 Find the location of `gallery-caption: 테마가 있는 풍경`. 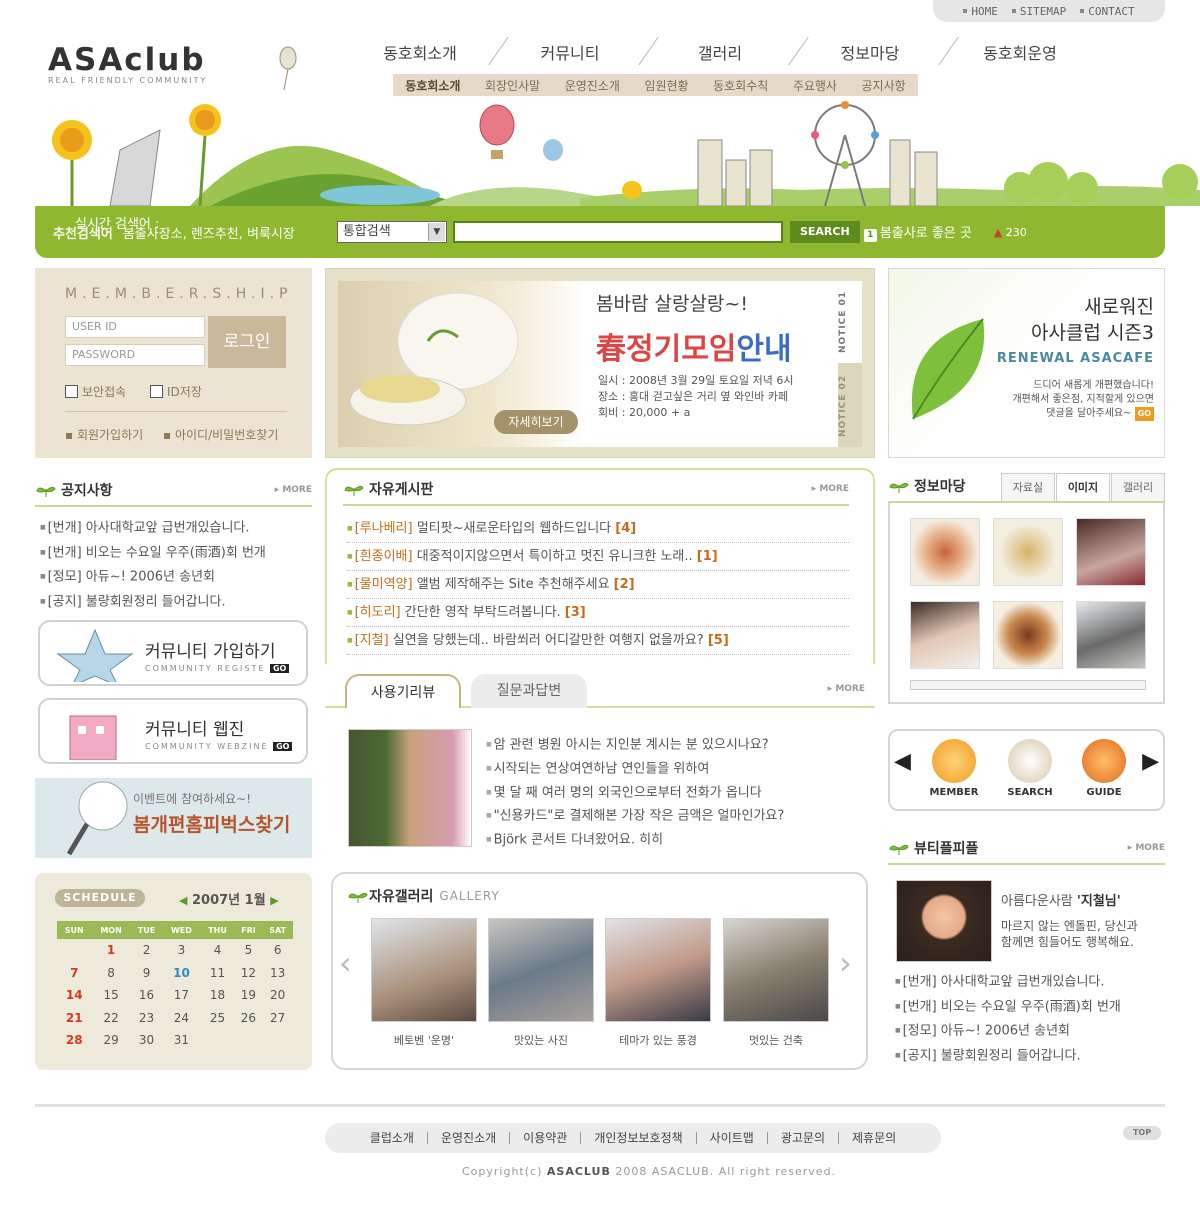

gallery-caption: 테마가 있는 풍경 is located at coordinates (658, 1040).